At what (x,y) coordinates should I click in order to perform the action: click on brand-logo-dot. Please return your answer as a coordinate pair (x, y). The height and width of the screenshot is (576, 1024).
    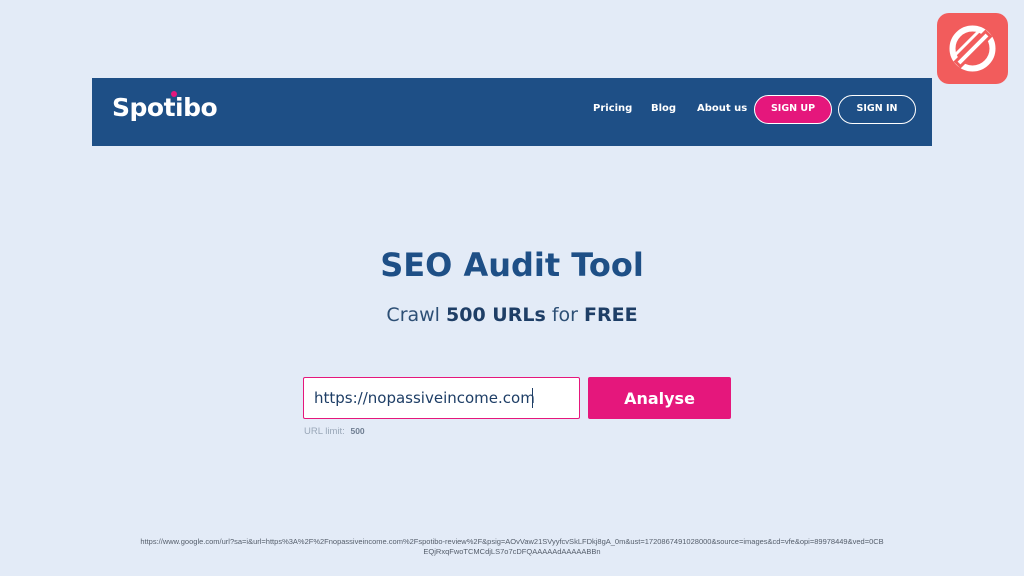
    Looking at the image, I should click on (174, 94).